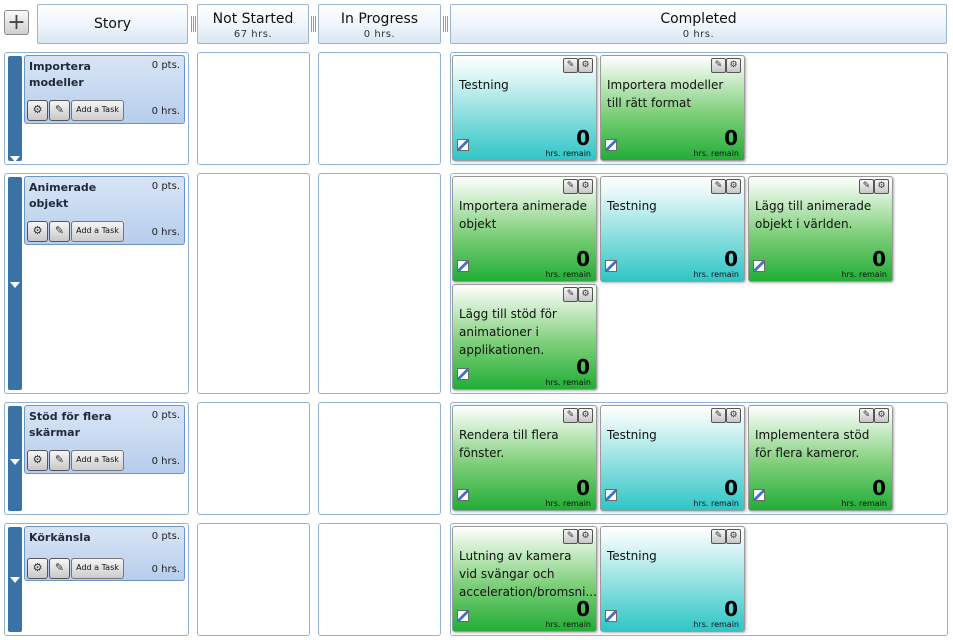 The image size is (953, 640). I want to click on column-title: Story, so click(112, 24).